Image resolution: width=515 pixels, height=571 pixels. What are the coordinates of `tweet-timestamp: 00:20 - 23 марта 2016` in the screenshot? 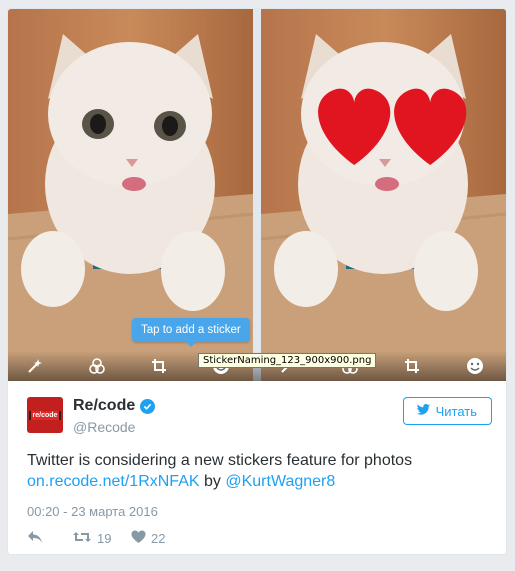 It's located at (92, 511).